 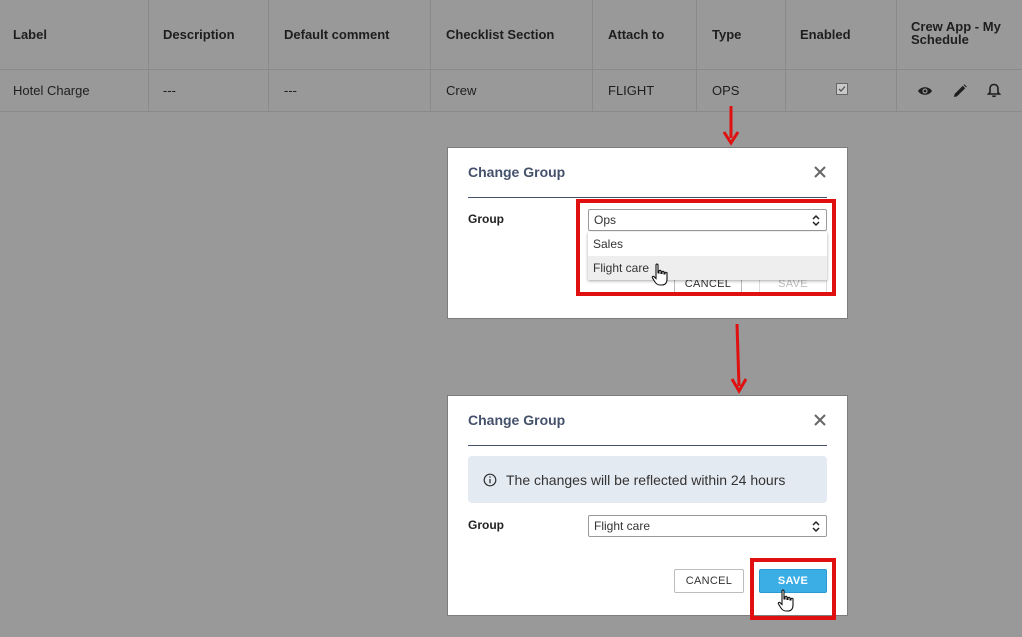 I want to click on row-attach-to: FLIGHT, so click(x=645, y=90).